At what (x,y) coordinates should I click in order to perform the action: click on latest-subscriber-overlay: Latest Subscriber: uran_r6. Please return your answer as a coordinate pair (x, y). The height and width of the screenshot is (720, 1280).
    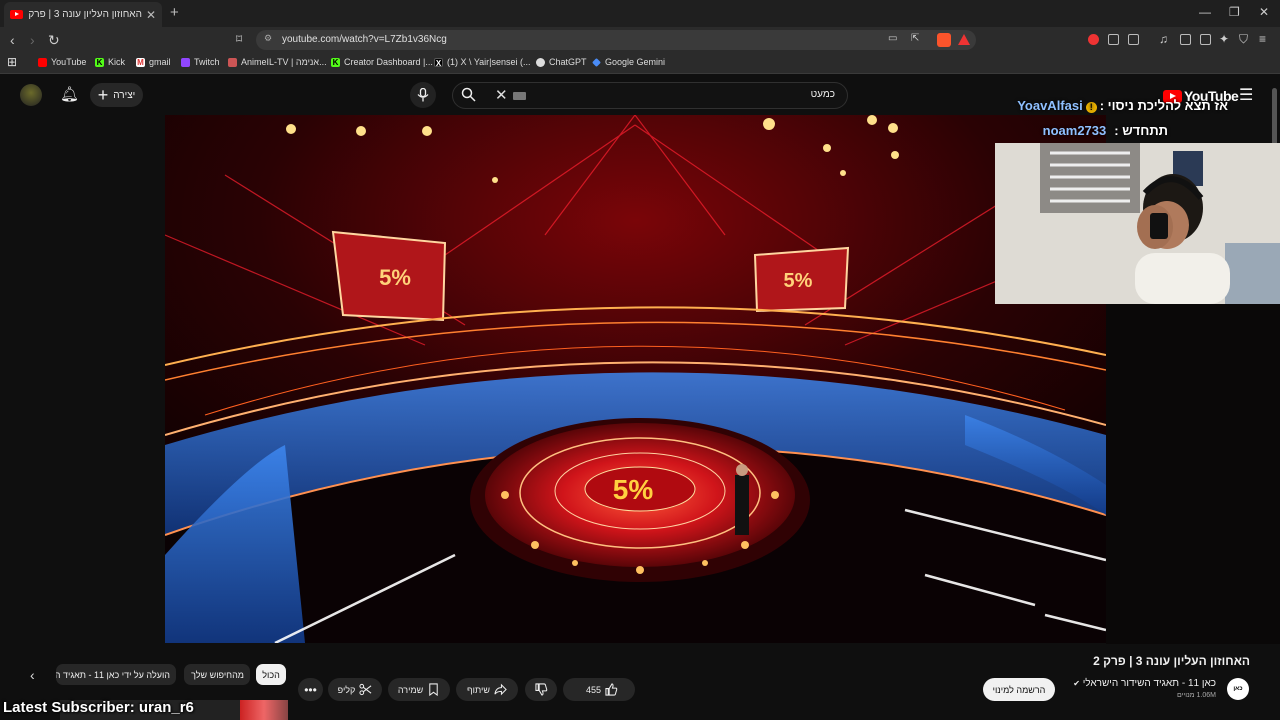
    Looking at the image, I should click on (98, 707).